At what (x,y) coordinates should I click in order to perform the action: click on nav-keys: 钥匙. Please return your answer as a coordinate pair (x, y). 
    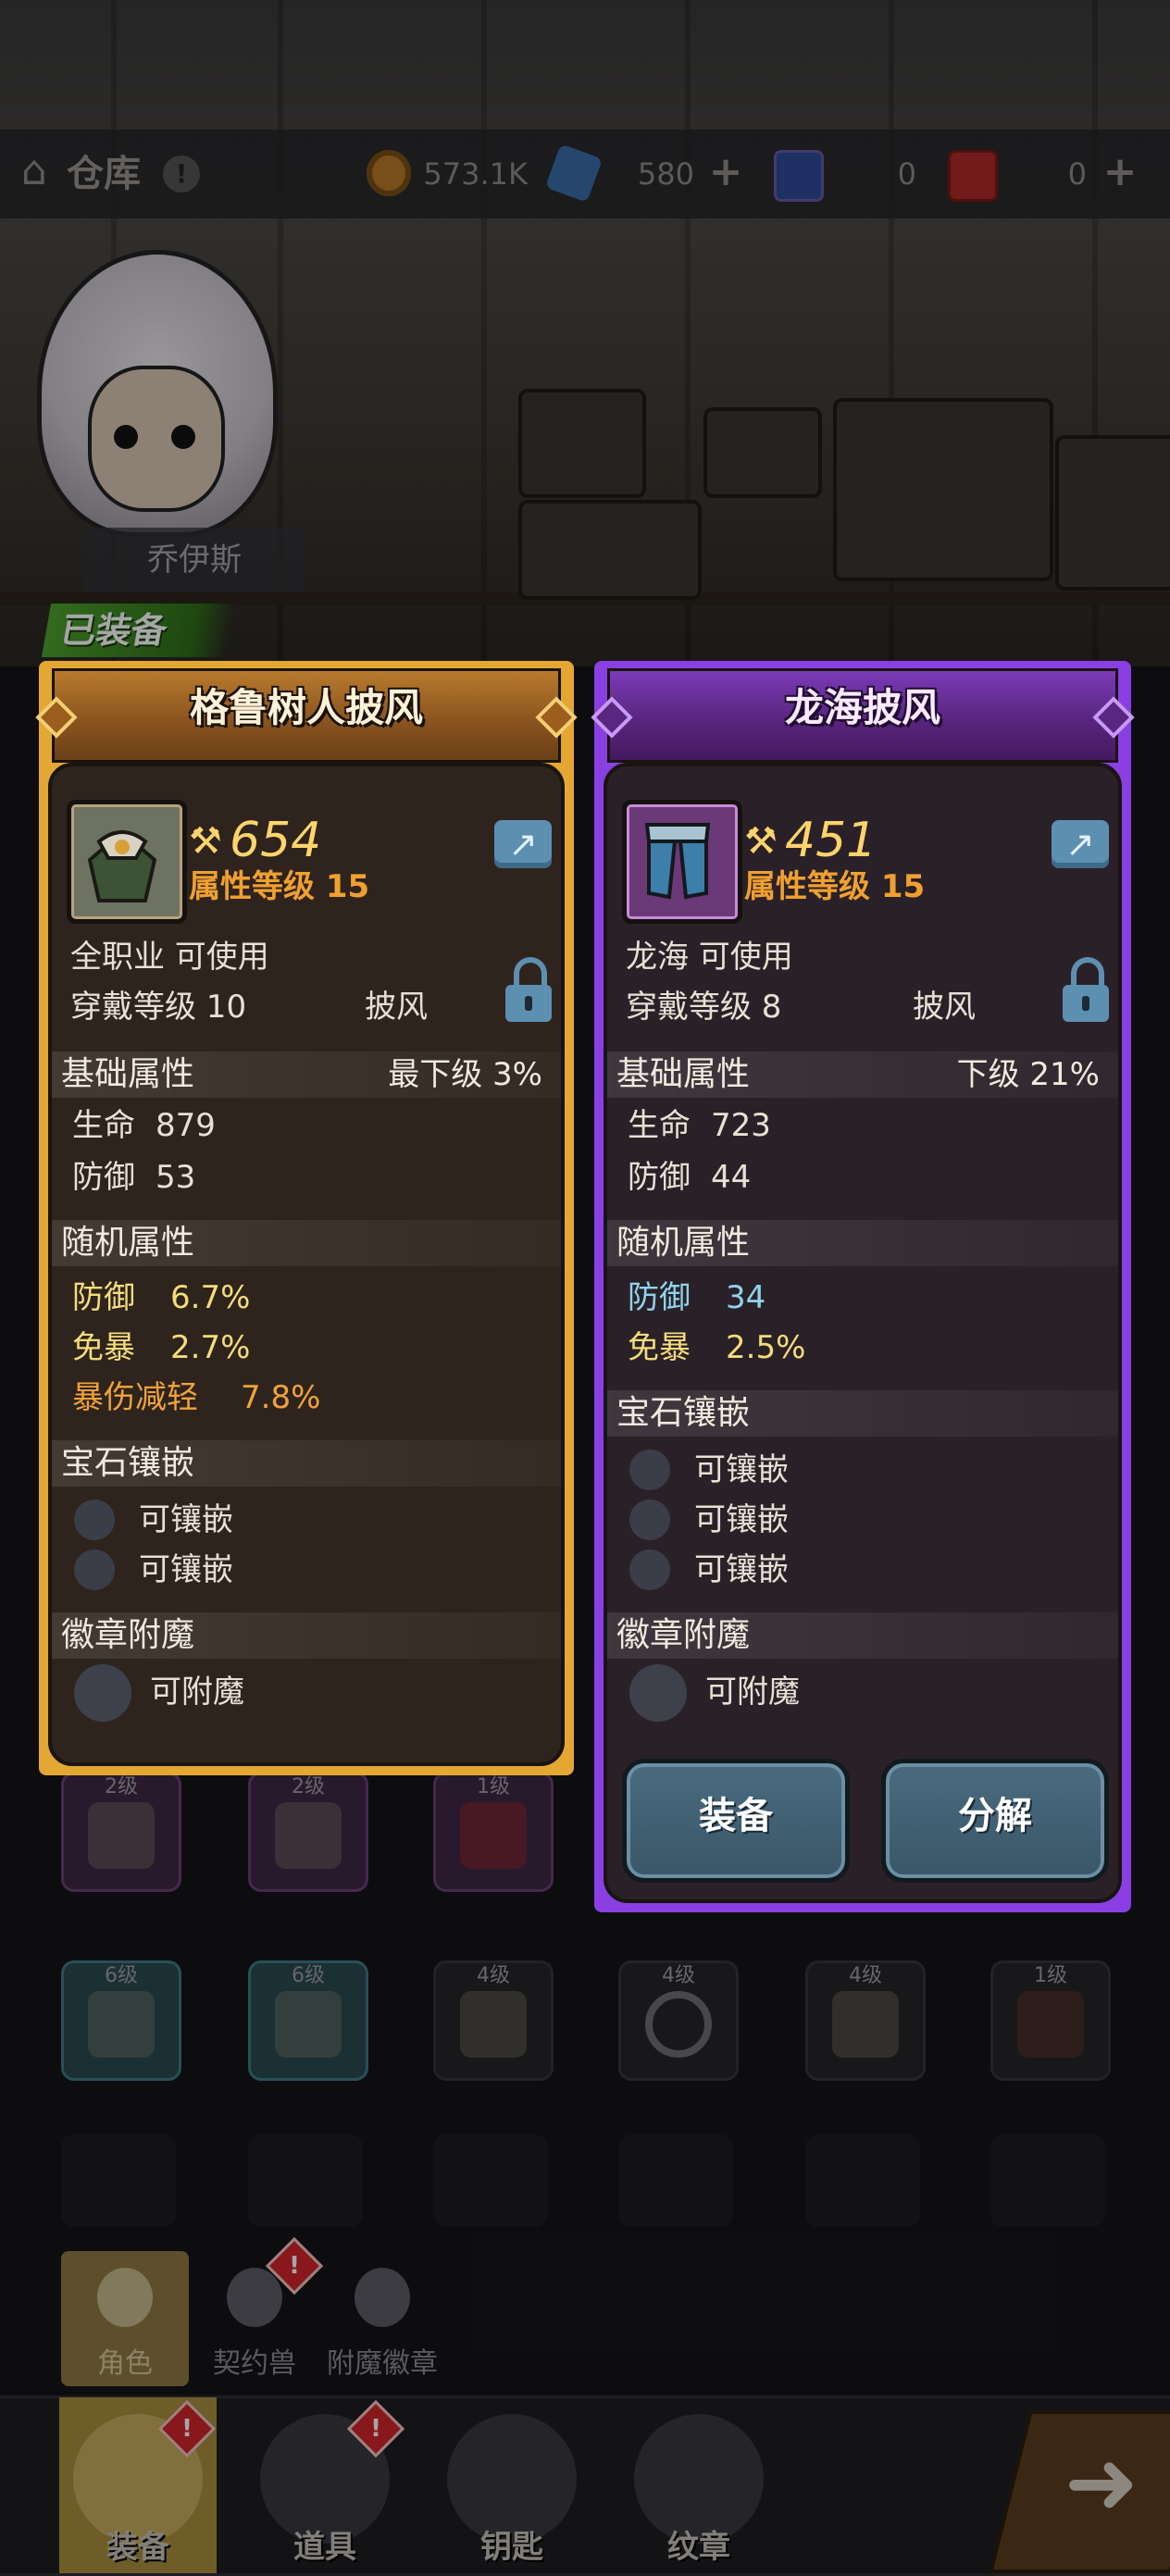
    Looking at the image, I should click on (512, 2485).